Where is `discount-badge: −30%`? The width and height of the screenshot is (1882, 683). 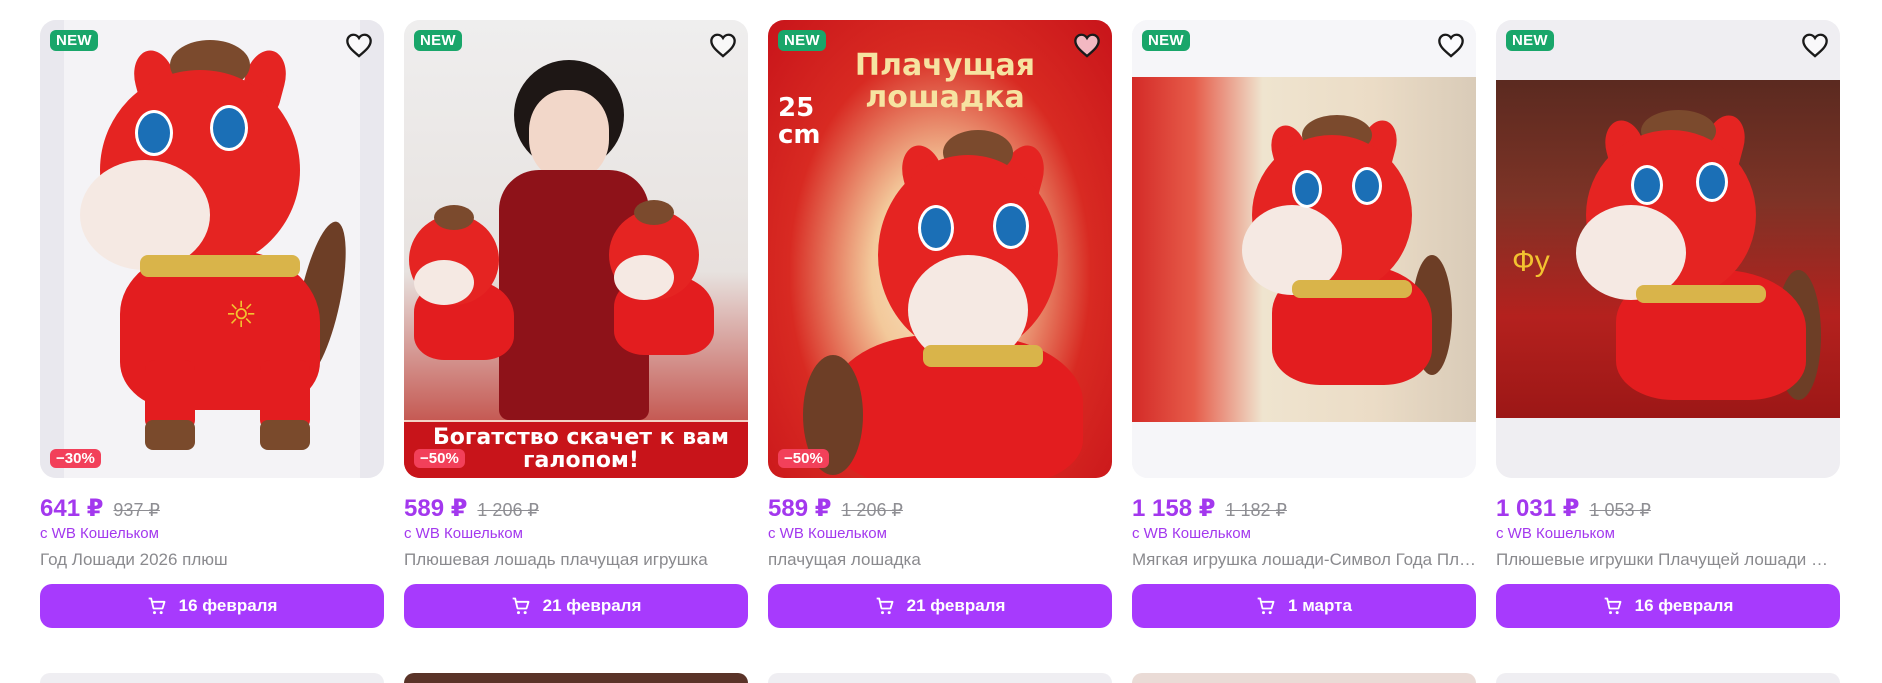
discount-badge: −30% is located at coordinates (75, 458).